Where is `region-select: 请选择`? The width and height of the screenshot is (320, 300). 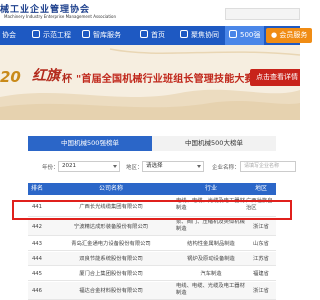 region-select: 请选择 is located at coordinates (173, 166).